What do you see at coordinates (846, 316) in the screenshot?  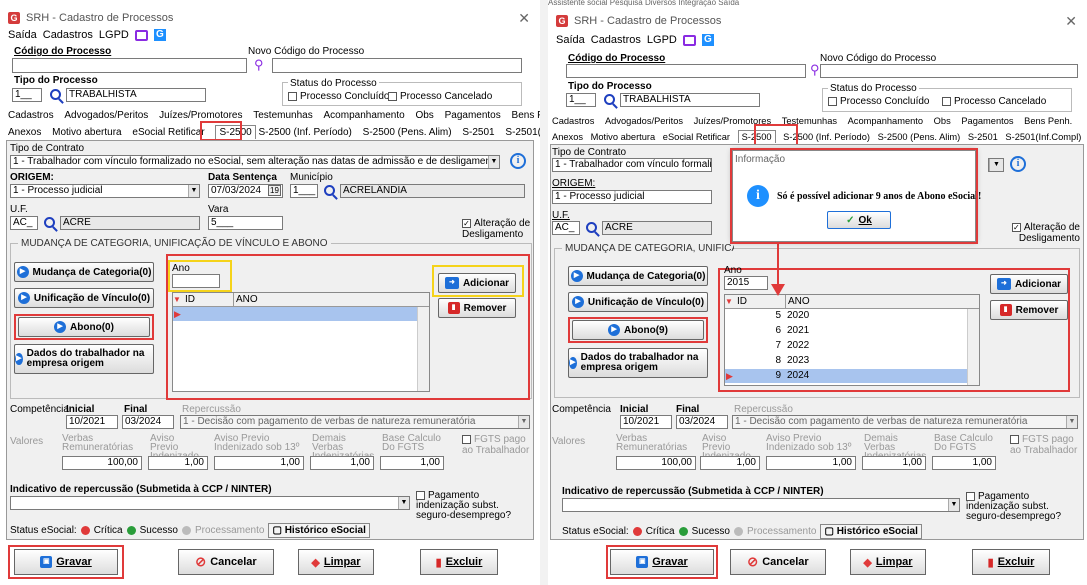 I see `grid-row: 5 2020` at bounding box center [846, 316].